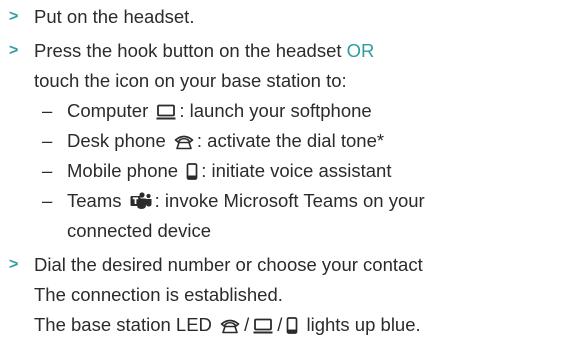 Image resolution: width=582 pixels, height=354 pixels. I want to click on device-label: Computer, so click(108, 110).